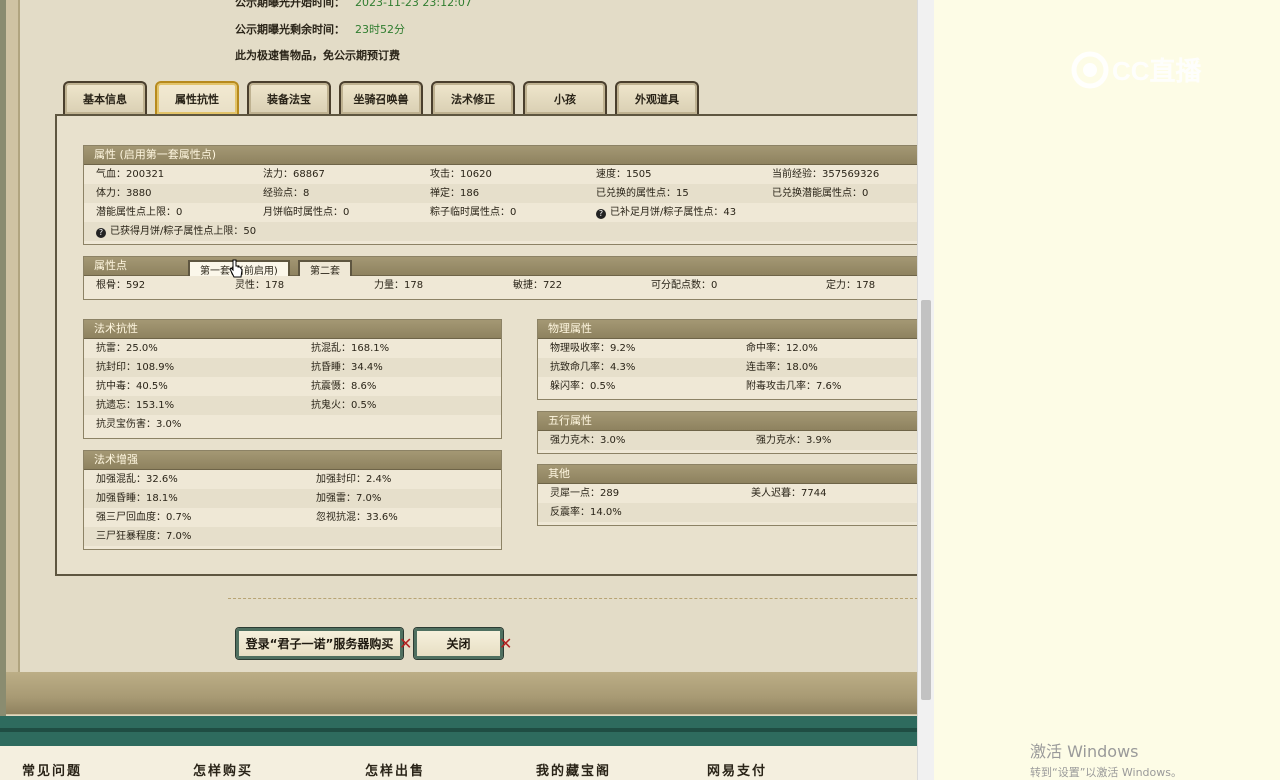 Image resolution: width=1280 pixels, height=780 pixels. What do you see at coordinates (344, 405) in the screenshot?
I see `resist-cell: 抗鬼火：0.5%` at bounding box center [344, 405].